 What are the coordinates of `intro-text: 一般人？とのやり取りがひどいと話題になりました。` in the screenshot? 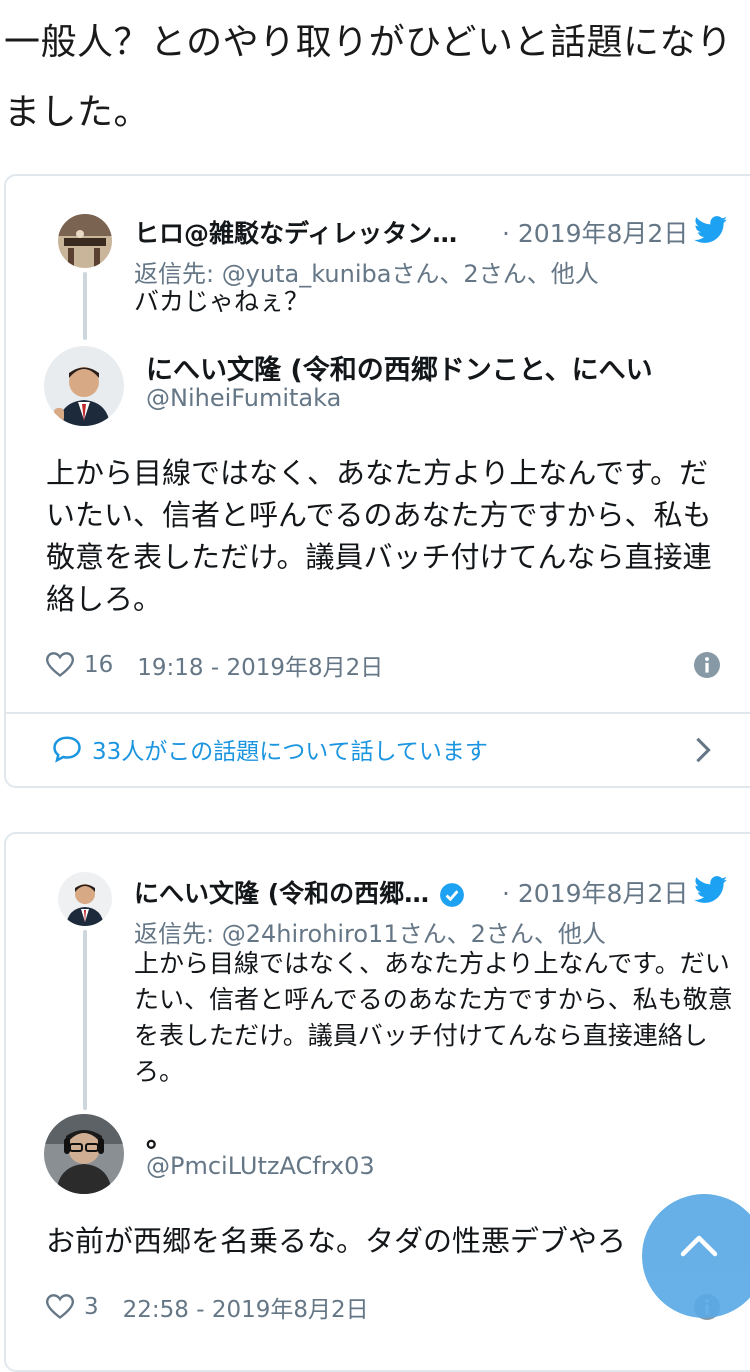 It's located at (368, 77).